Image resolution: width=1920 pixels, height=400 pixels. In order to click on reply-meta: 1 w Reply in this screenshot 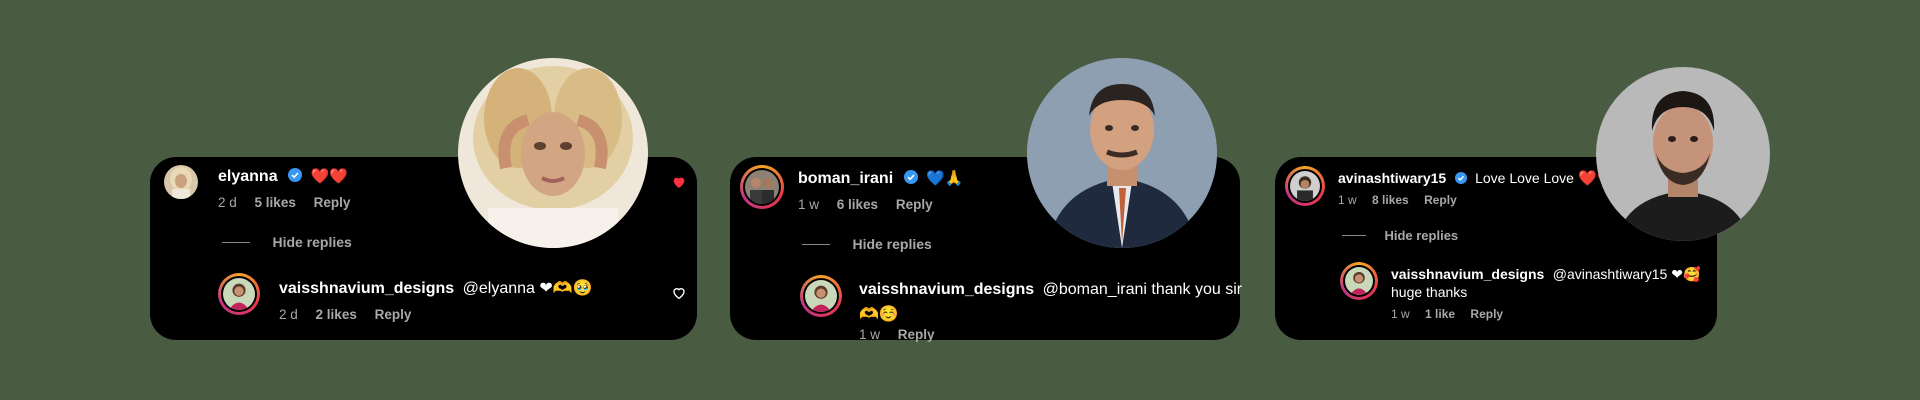, I will do `click(897, 334)`.